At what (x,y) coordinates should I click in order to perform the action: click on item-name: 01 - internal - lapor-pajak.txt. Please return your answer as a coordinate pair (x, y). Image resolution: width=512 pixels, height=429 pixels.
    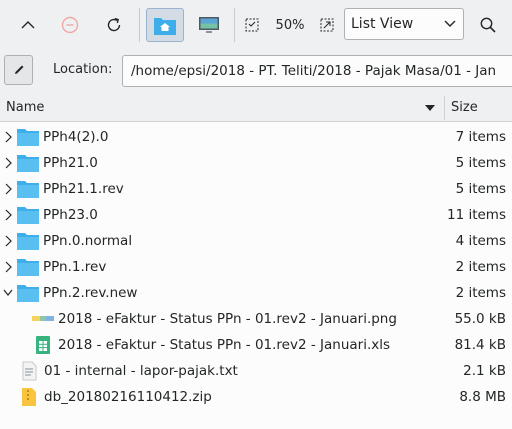
    Looking at the image, I should click on (141, 371).